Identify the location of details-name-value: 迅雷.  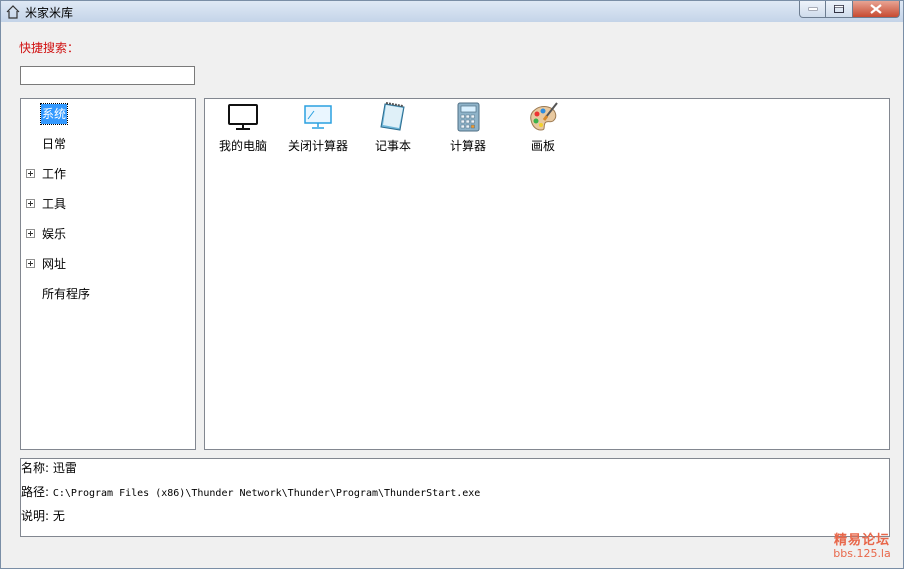
(64, 468).